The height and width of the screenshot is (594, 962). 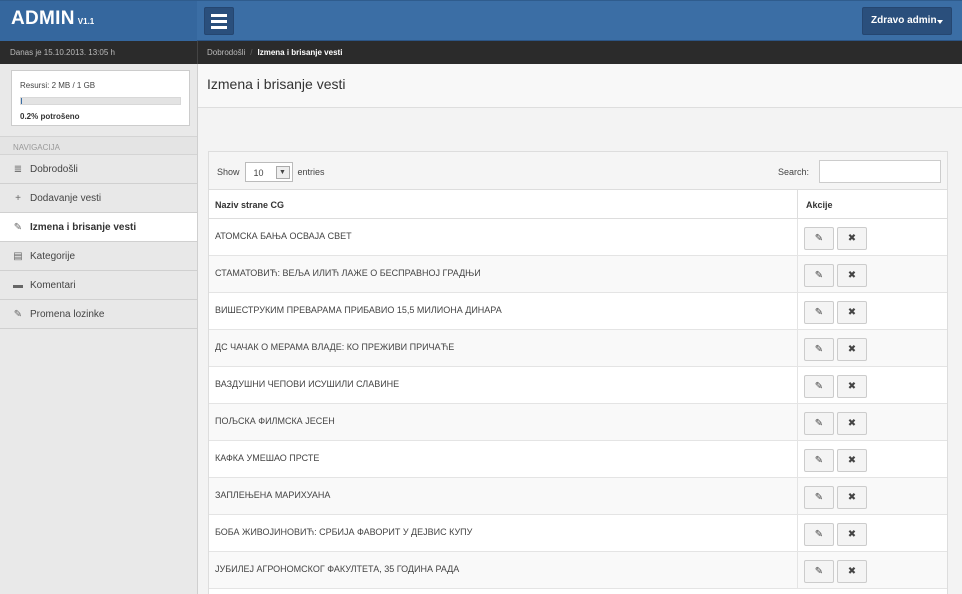 I want to click on table-header: Naziv strane CG Akcije, so click(x=578, y=204).